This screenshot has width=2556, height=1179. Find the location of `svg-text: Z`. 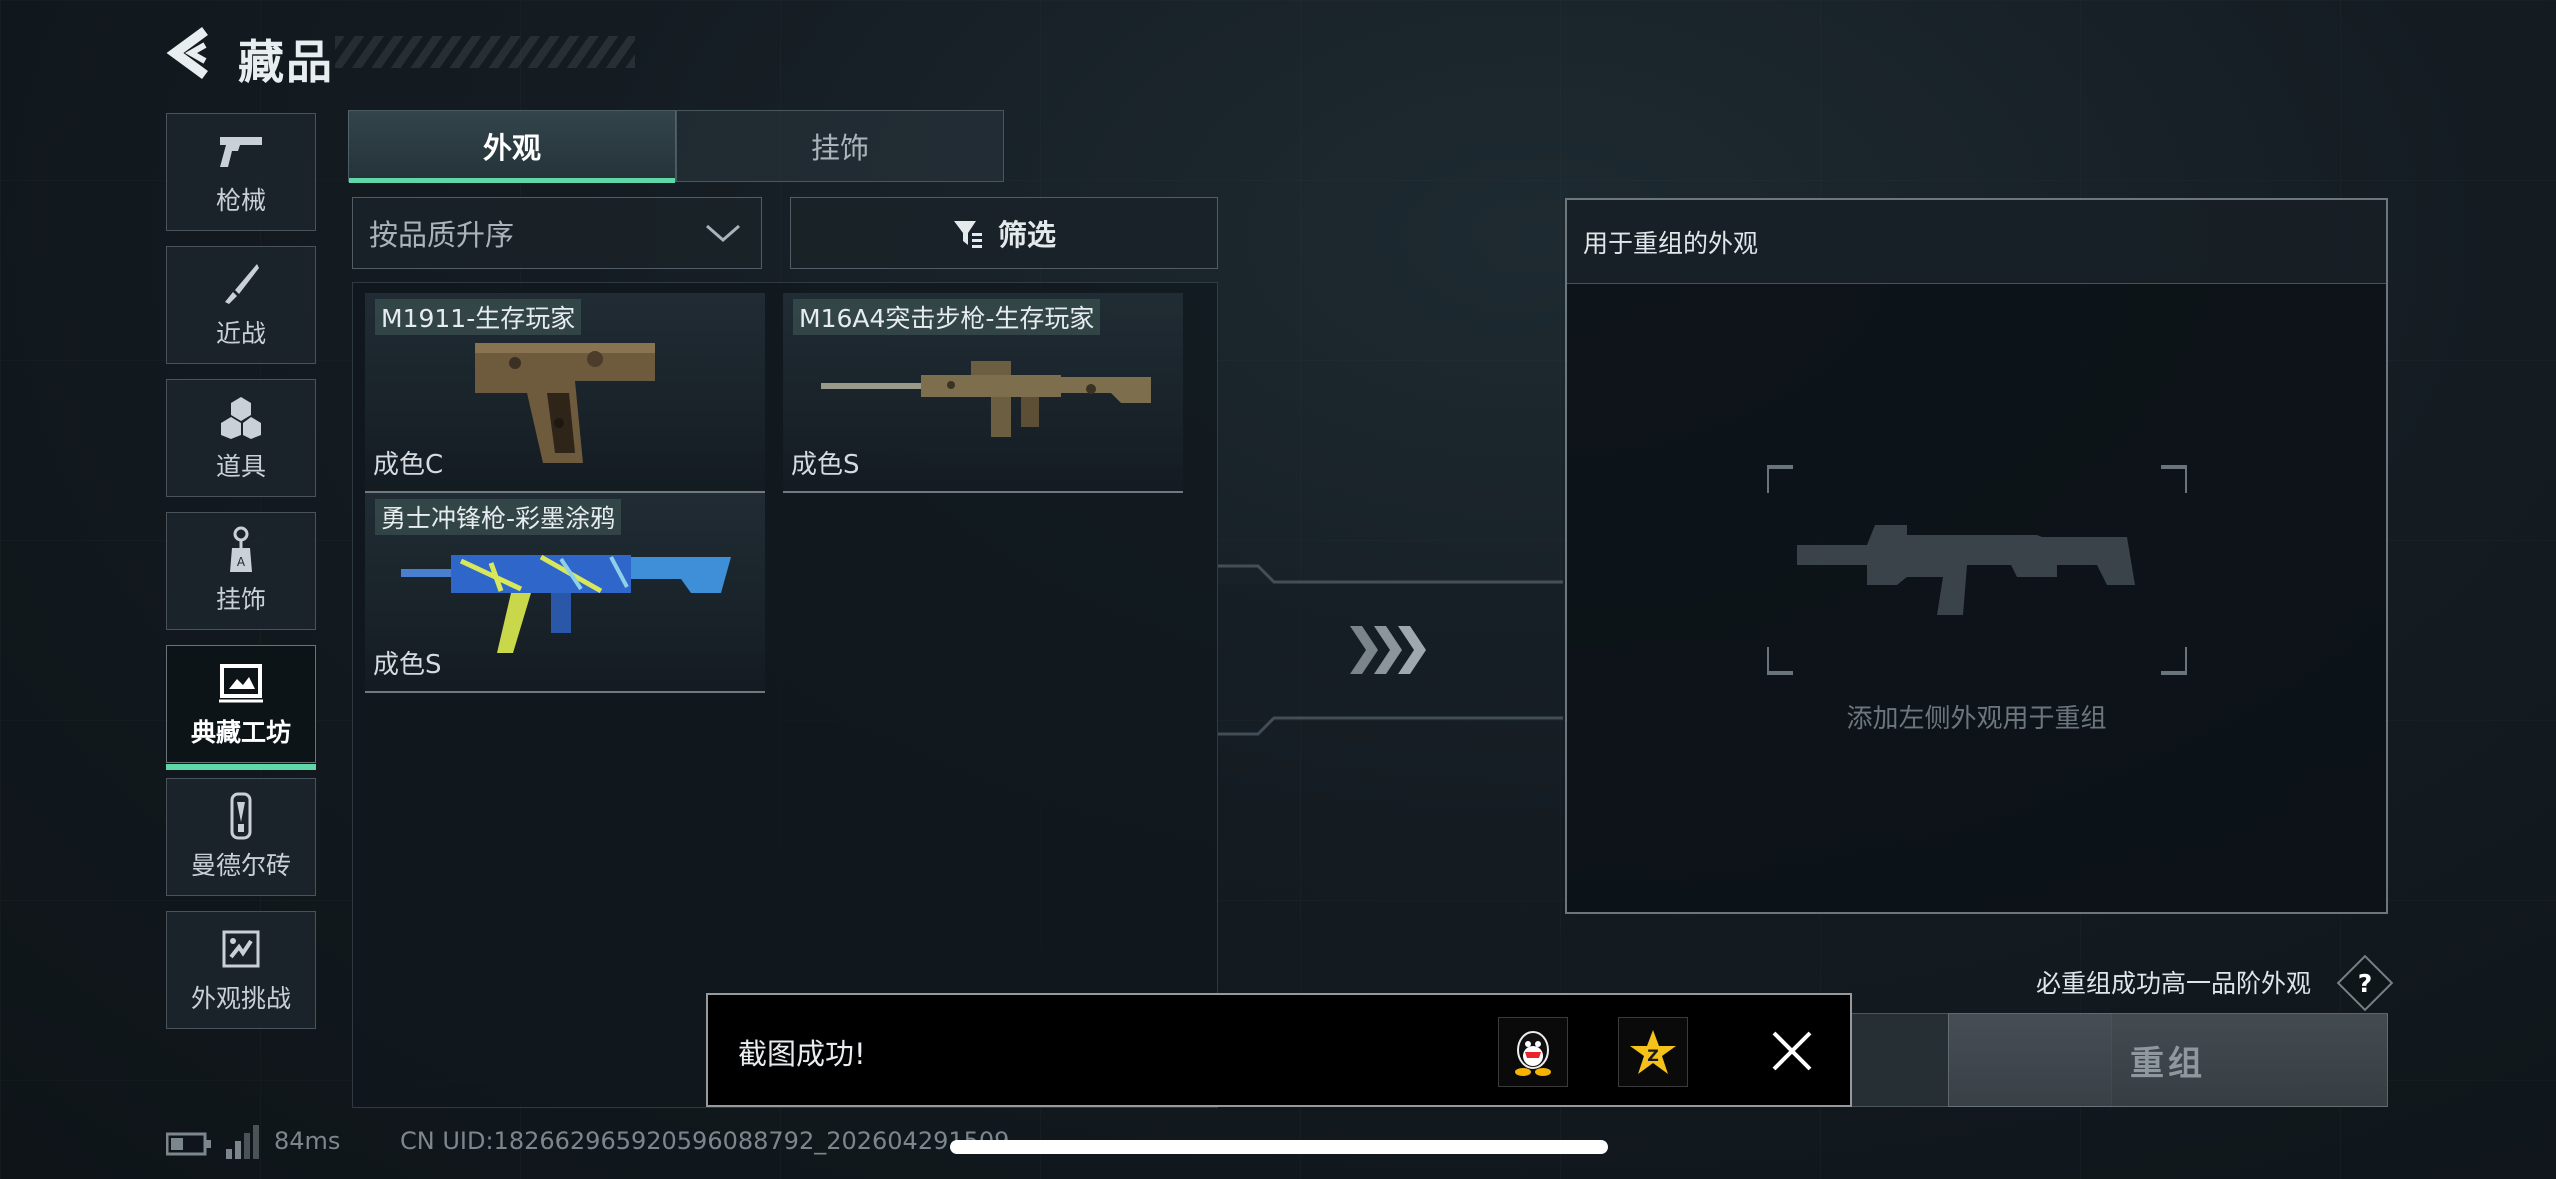

svg-text: Z is located at coordinates (1653, 1055).